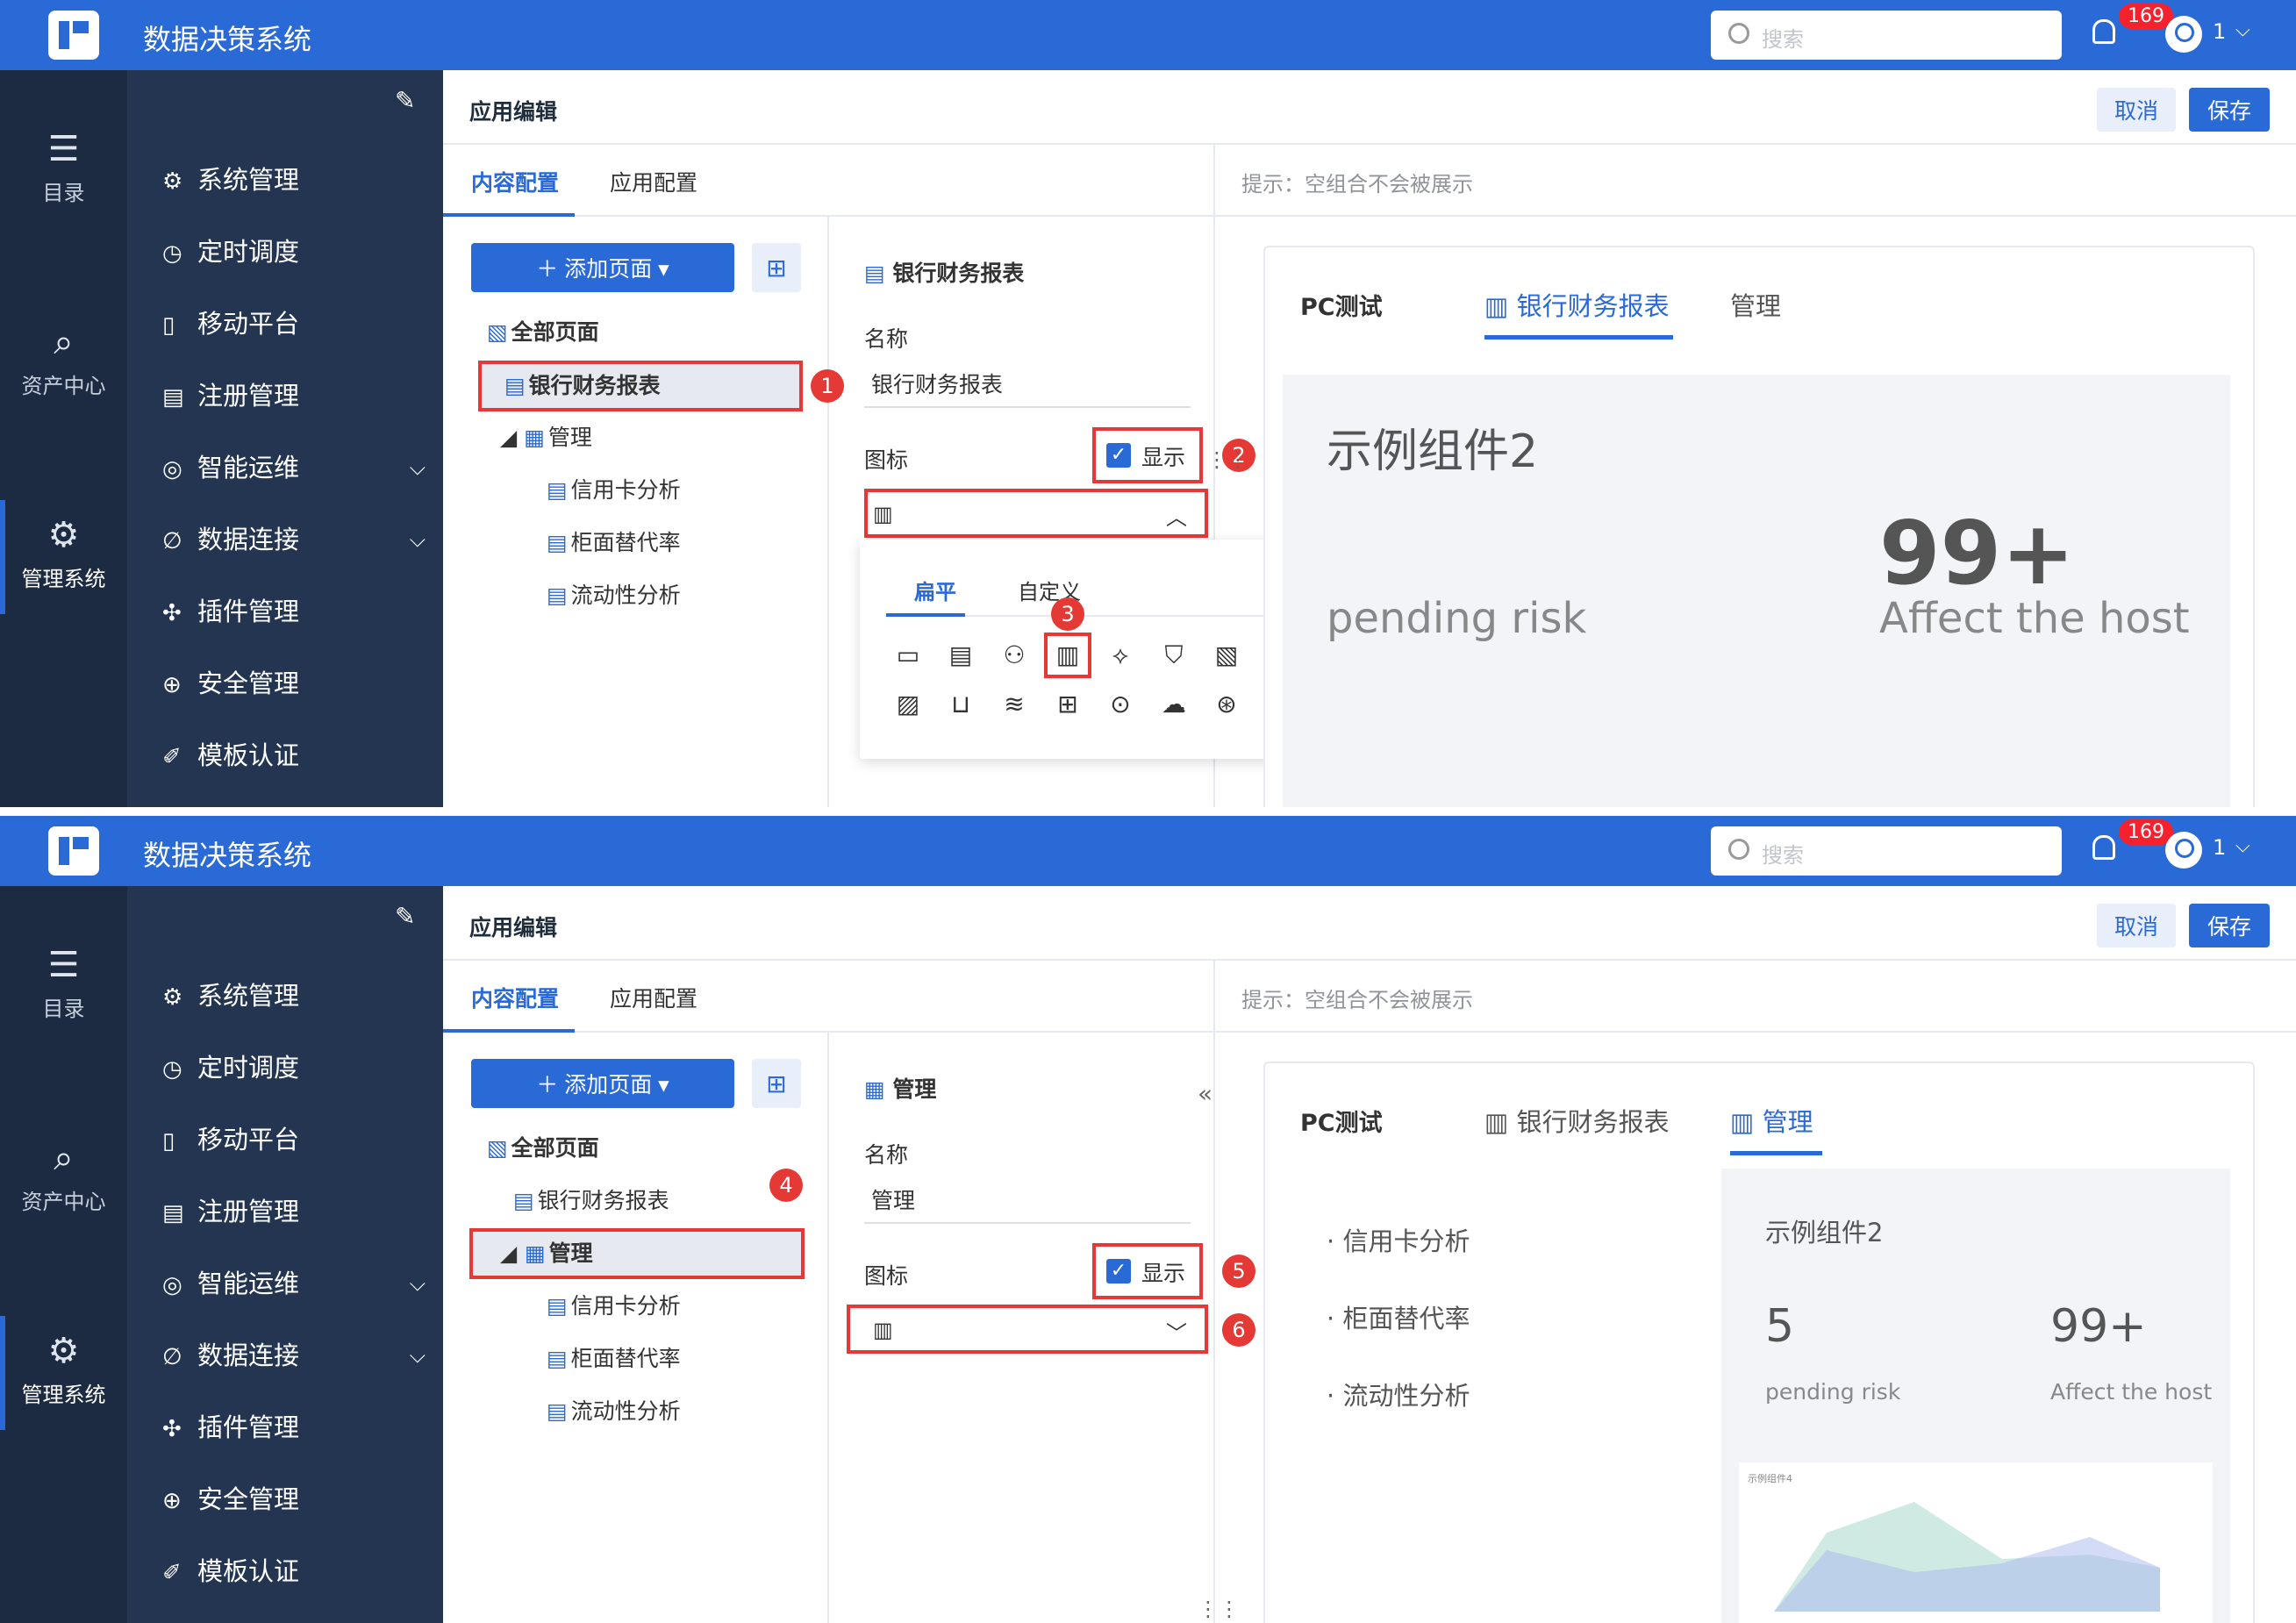 Image resolution: width=2296 pixels, height=1623 pixels. Describe the element at coordinates (1226, 705) in the screenshot. I see `steering-icon: ⊛` at that location.